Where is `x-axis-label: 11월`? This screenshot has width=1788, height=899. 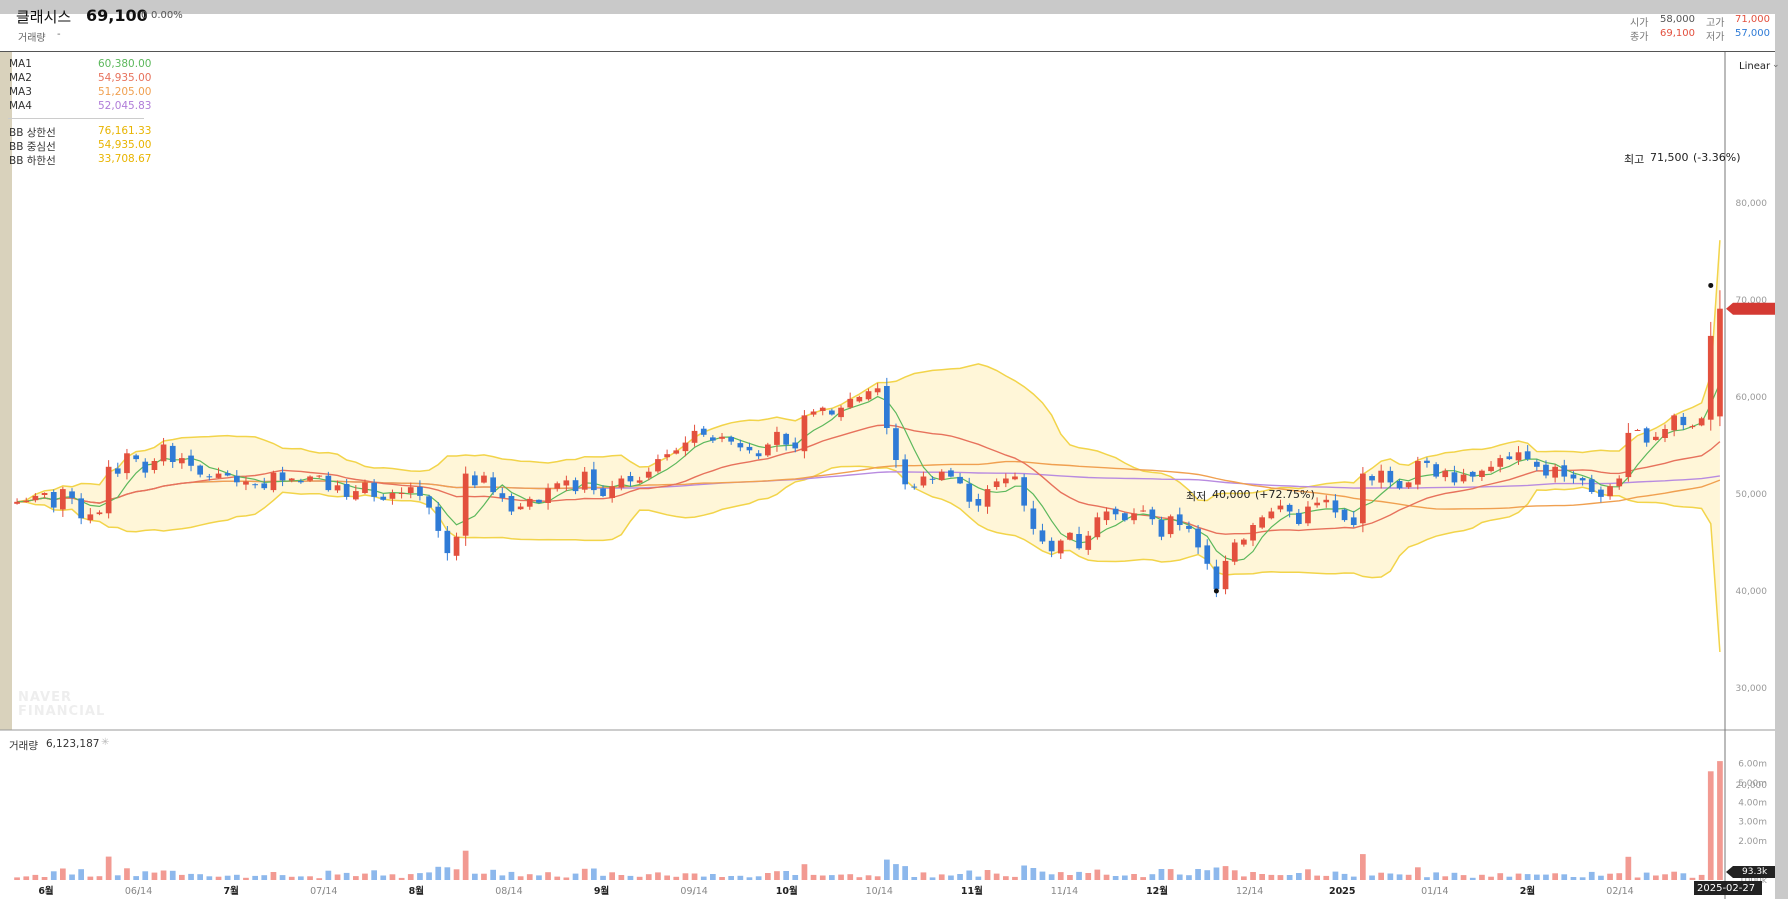
x-axis-label: 11월 is located at coordinates (972, 891).